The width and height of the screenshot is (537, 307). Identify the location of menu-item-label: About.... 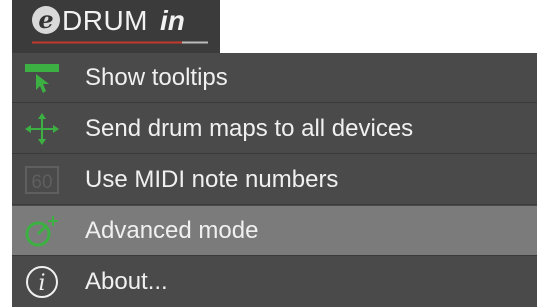
(126, 281).